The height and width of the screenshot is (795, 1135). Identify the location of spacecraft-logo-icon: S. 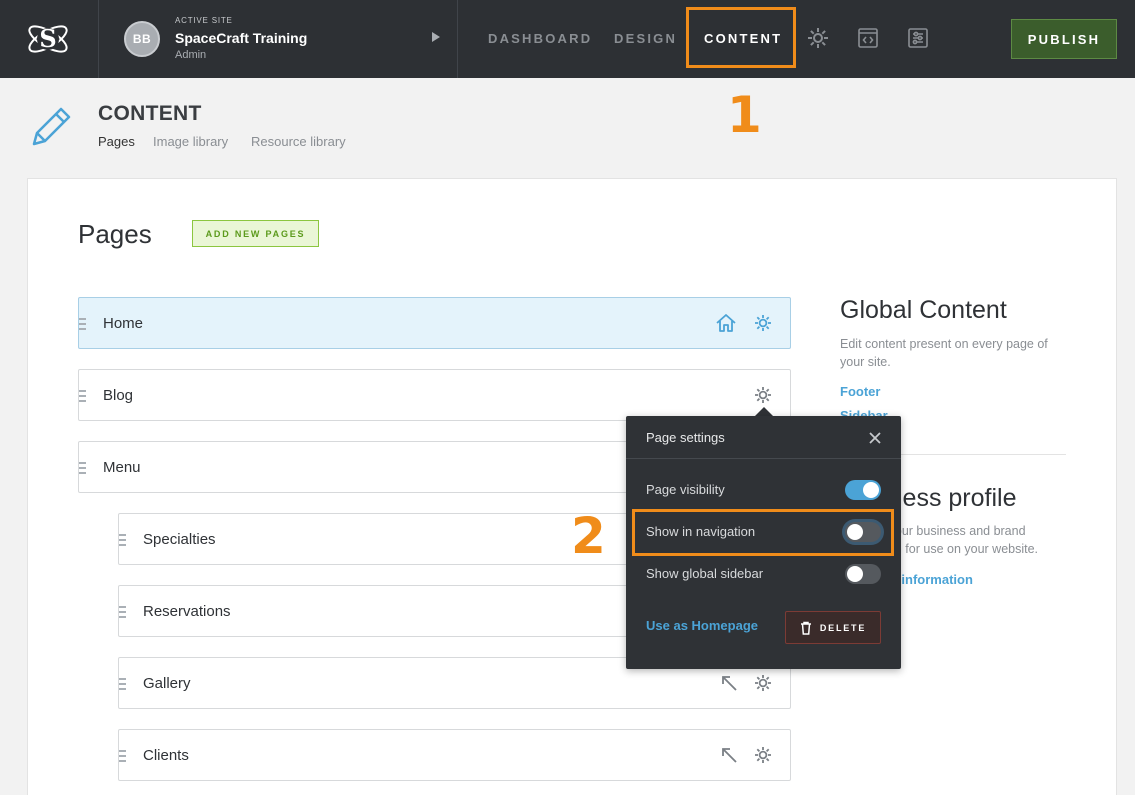
(48, 39).